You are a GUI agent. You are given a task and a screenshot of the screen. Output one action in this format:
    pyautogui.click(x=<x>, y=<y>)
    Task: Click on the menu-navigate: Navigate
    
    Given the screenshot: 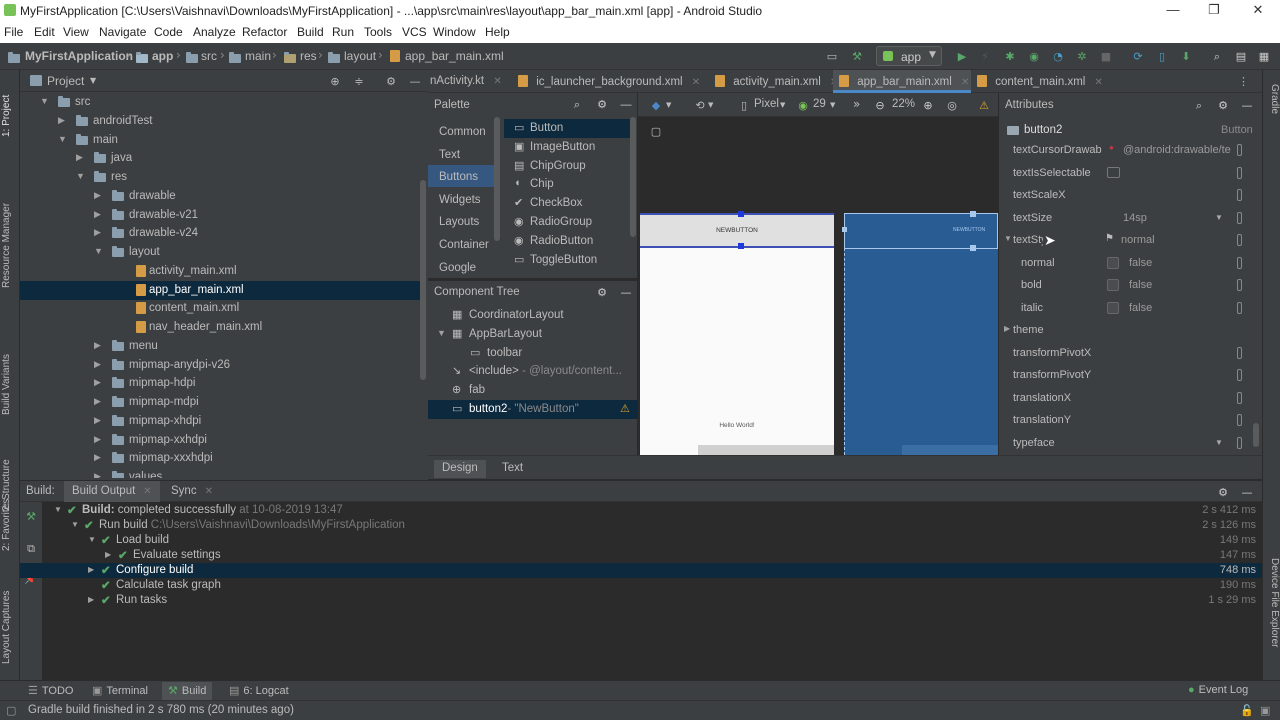 What is the action you would take?
    pyautogui.click(x=122, y=32)
    